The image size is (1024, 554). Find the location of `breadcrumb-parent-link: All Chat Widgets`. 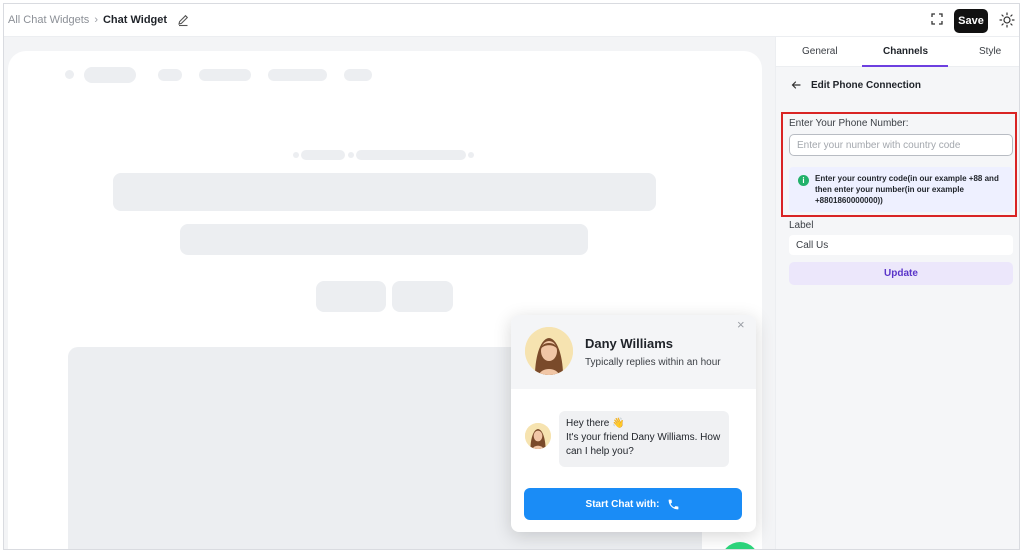

breadcrumb-parent-link: All Chat Widgets is located at coordinates (48, 20).